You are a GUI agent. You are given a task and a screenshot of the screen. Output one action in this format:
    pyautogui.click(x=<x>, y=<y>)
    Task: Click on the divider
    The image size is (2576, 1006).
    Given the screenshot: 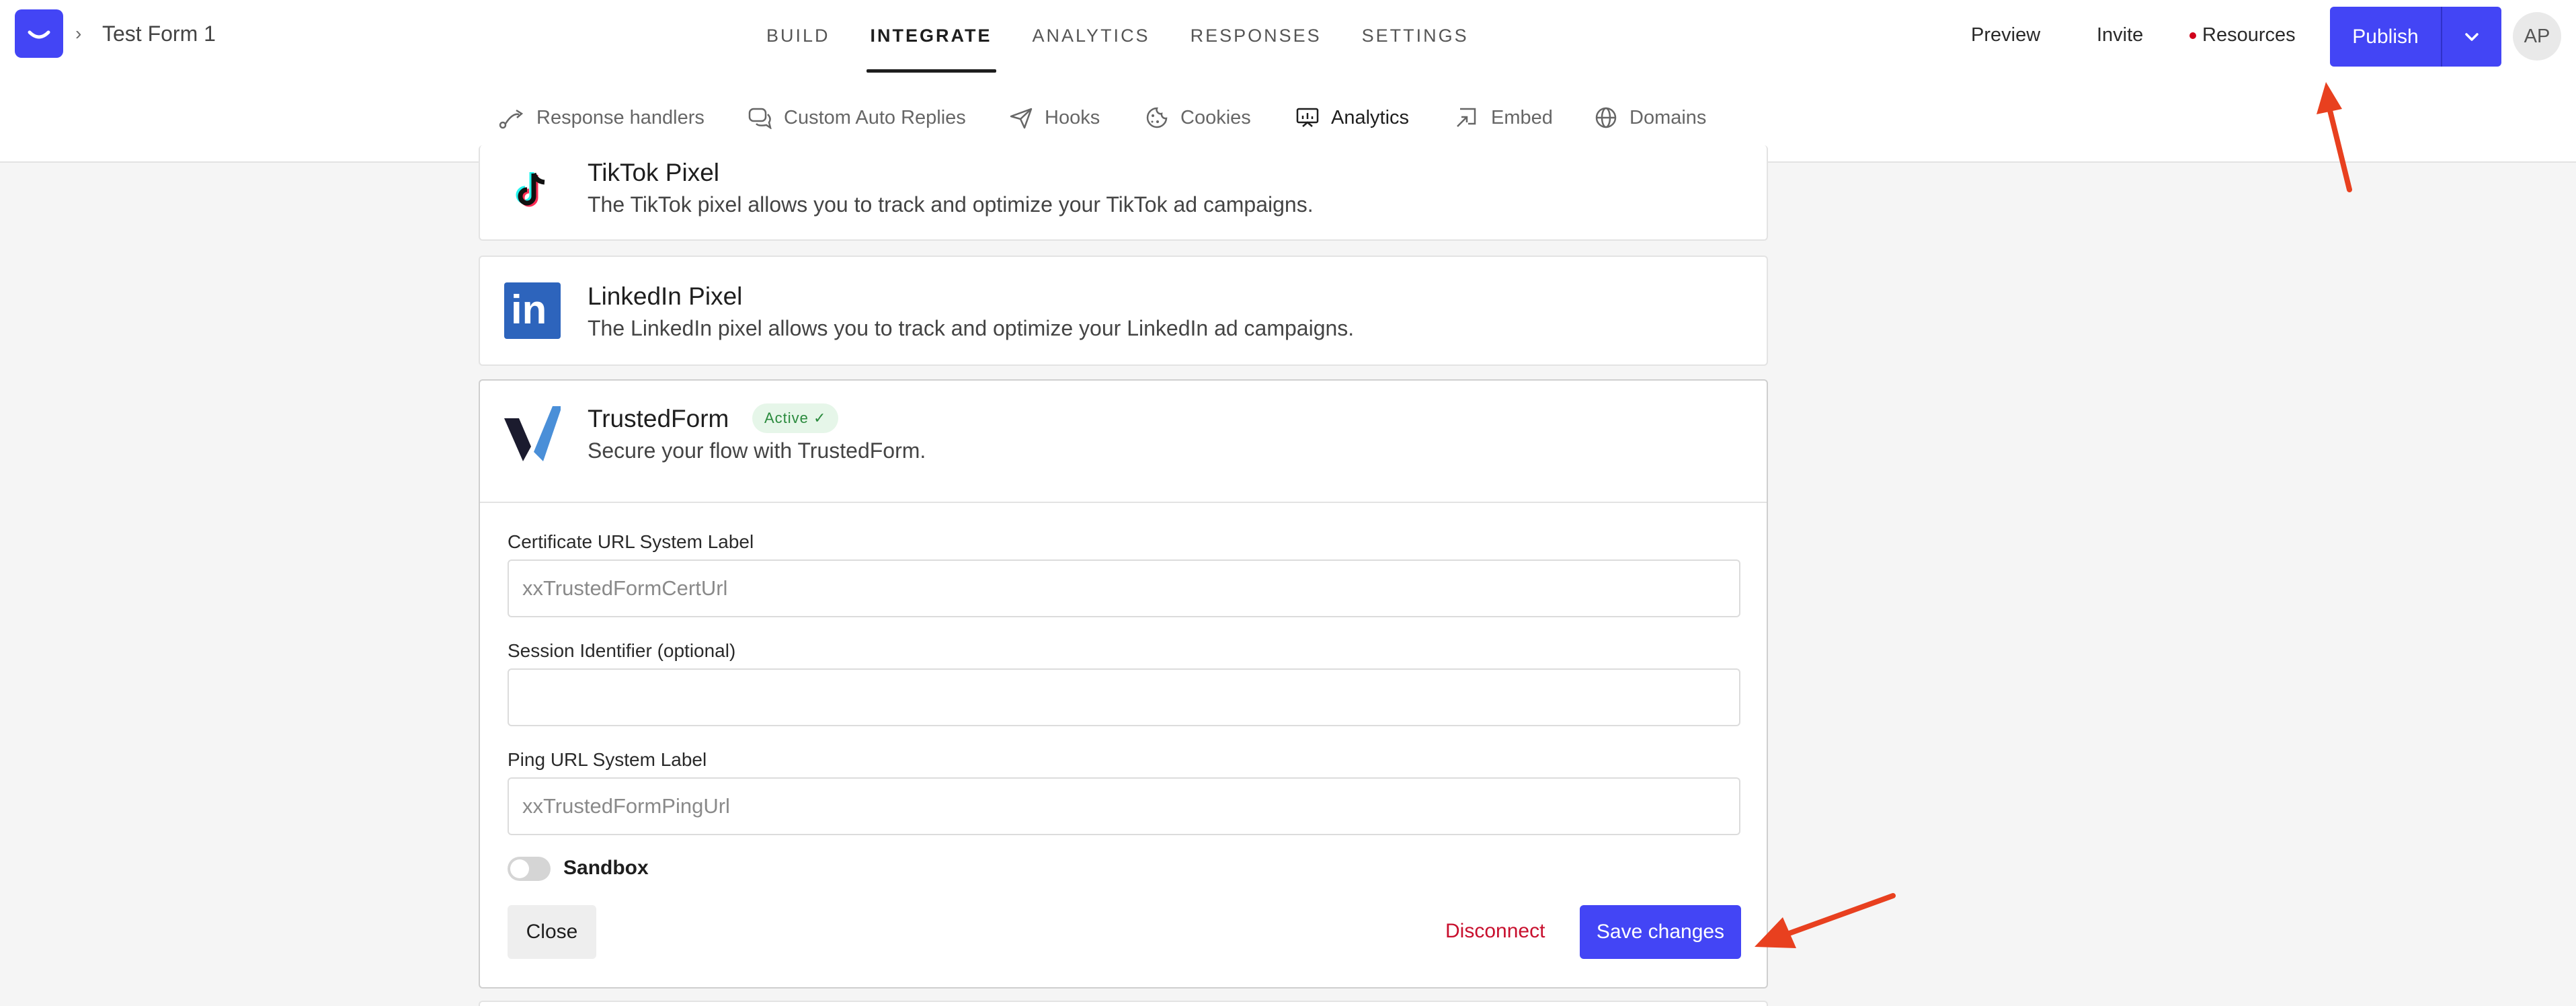 What is the action you would take?
    pyautogui.click(x=1123, y=502)
    